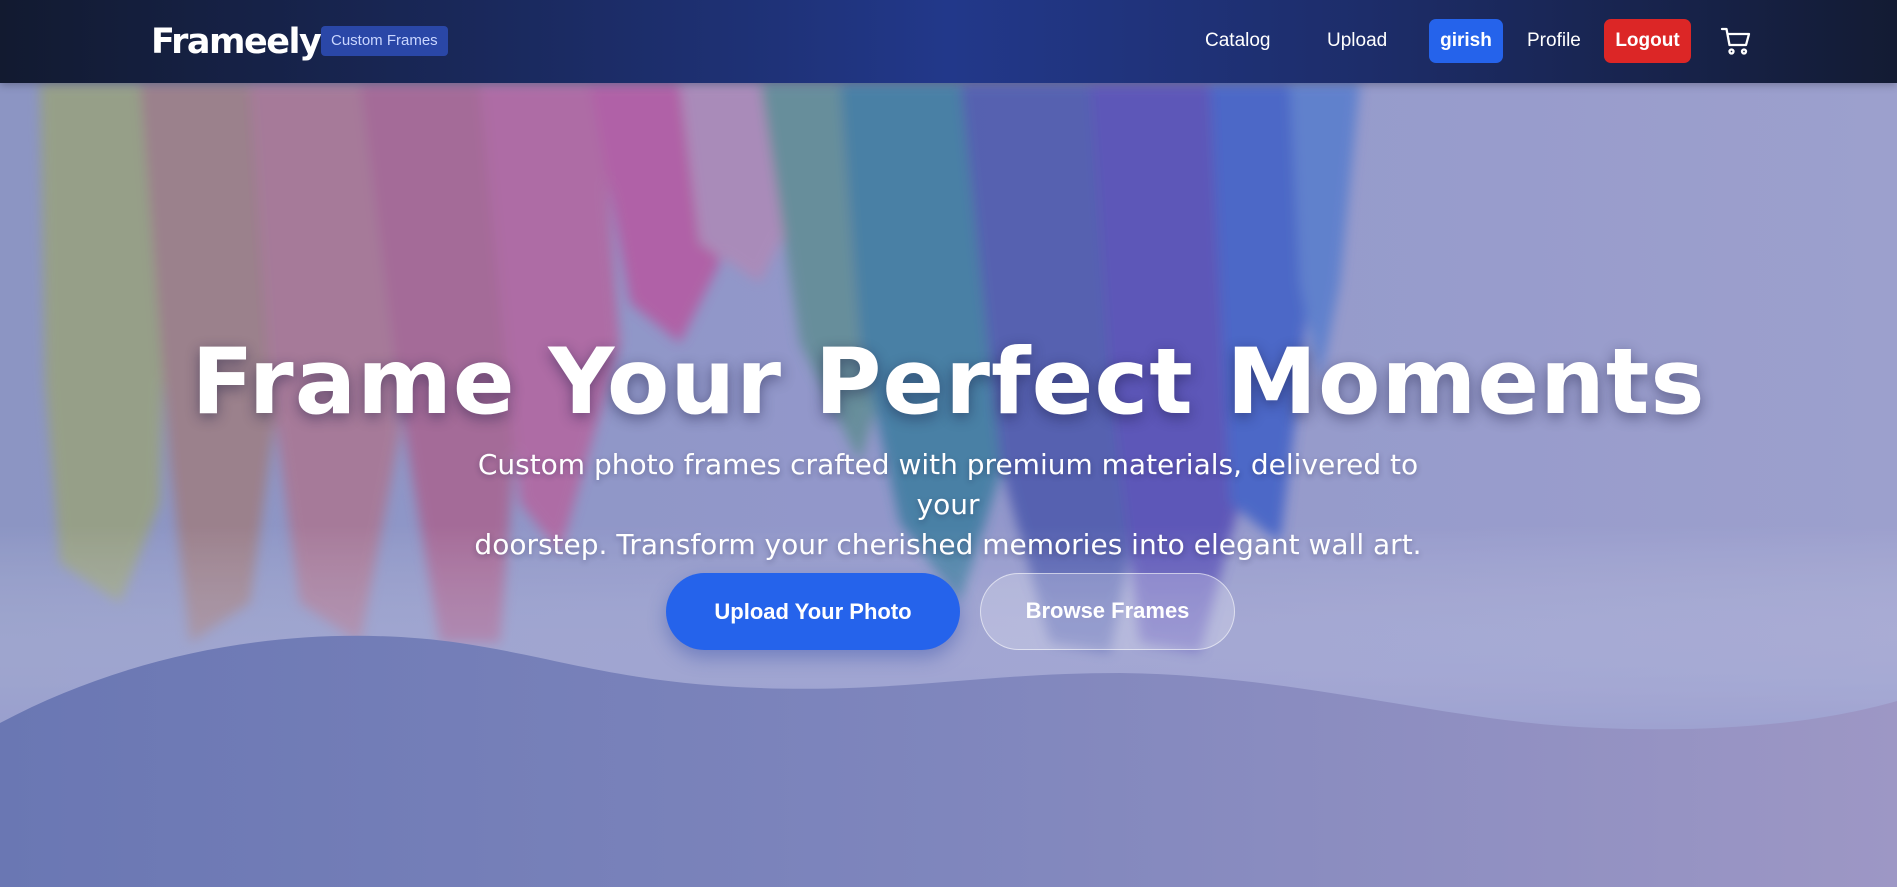 The width and height of the screenshot is (1897, 887). What do you see at coordinates (1554, 41) in the screenshot?
I see `nav-profile-link: Profile` at bounding box center [1554, 41].